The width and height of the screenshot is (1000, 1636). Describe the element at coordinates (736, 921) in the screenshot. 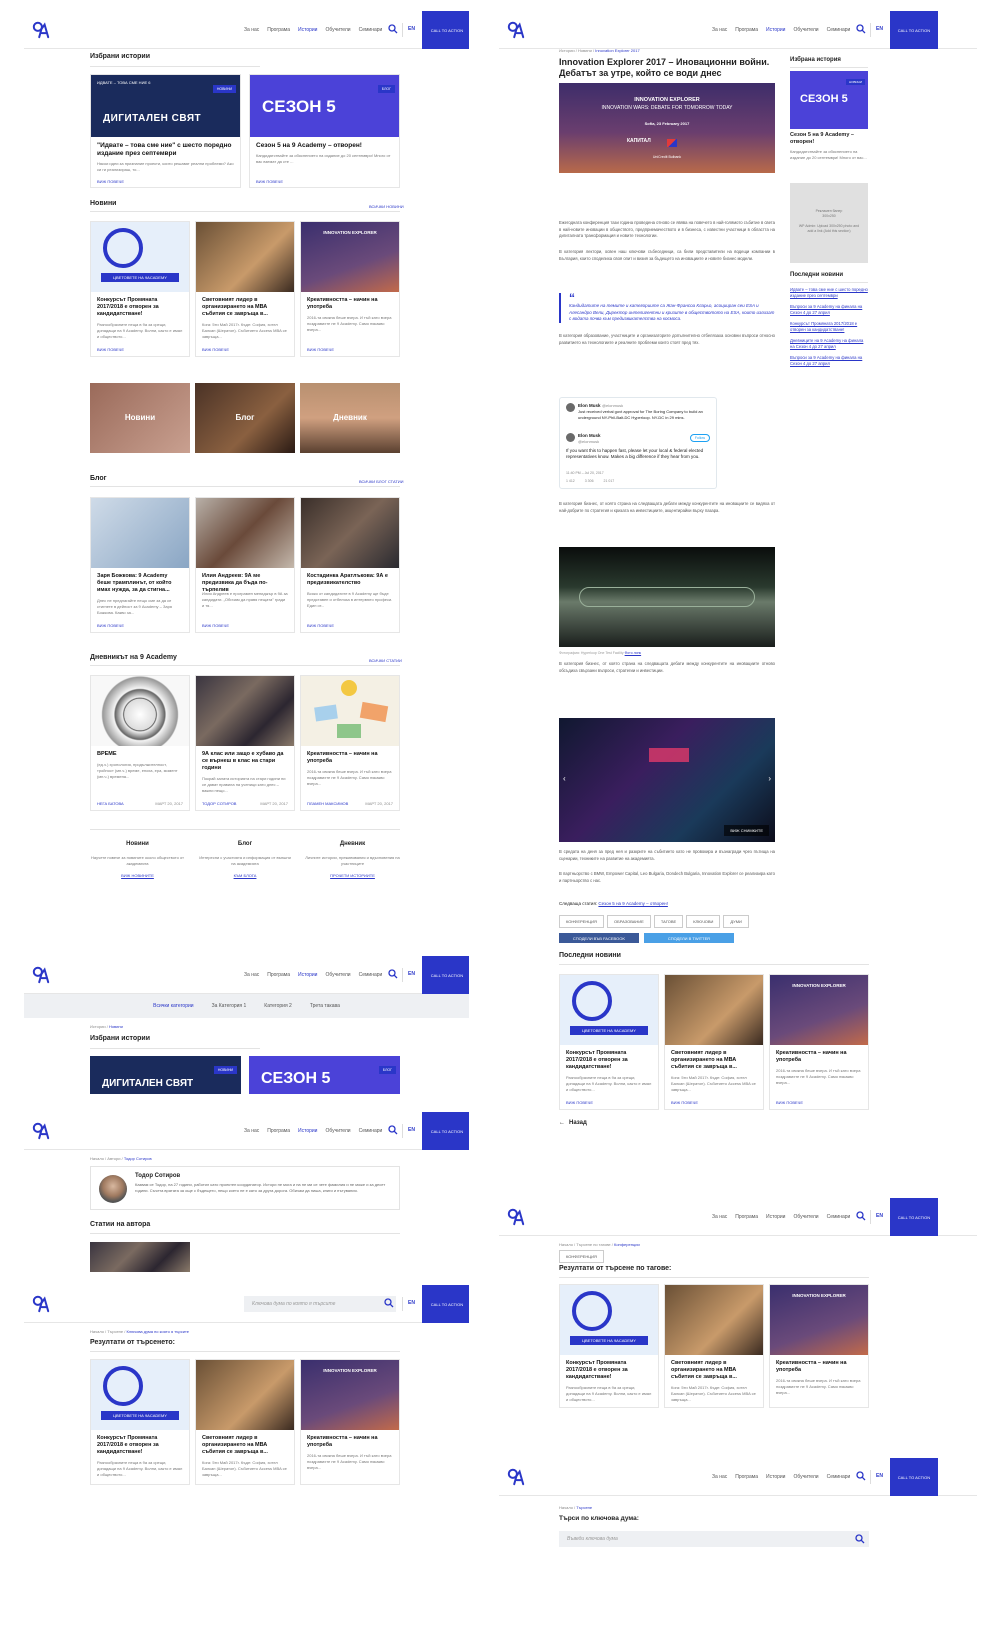

I see `tag: ДУМИ` at that location.